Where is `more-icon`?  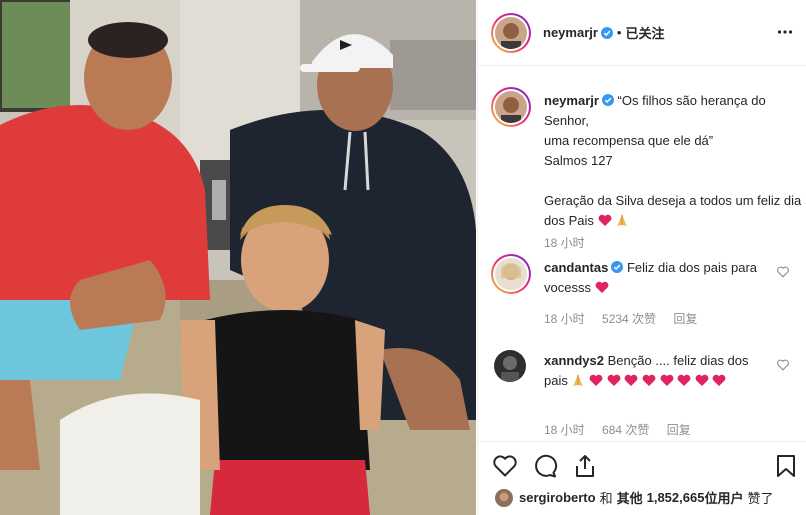 more-icon is located at coordinates (785, 32).